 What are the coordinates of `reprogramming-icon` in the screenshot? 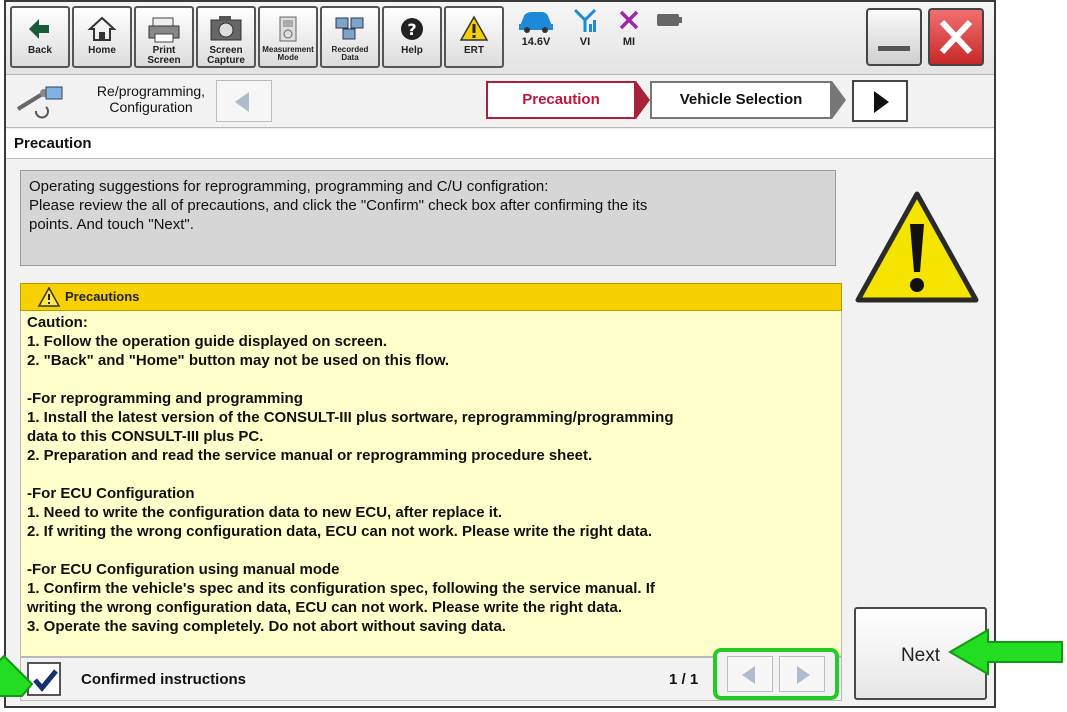 It's located at (44, 104).